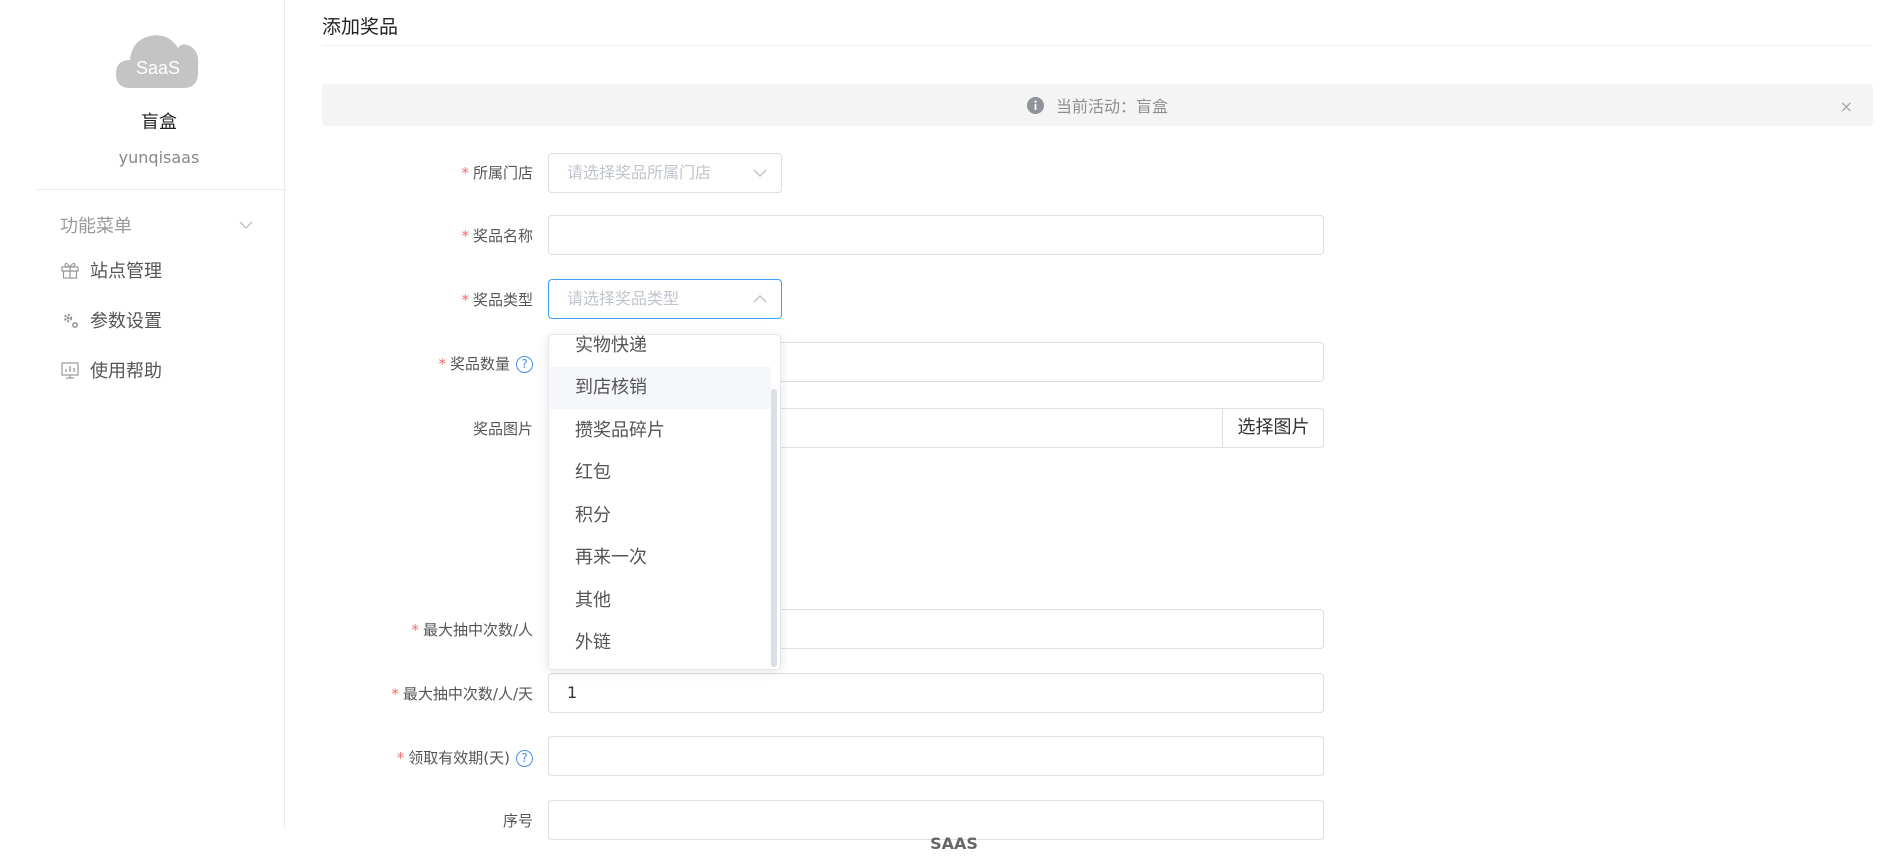 The image size is (1880, 858). I want to click on activity-alert: 当前活动：盲盒 ×, so click(1097, 105).